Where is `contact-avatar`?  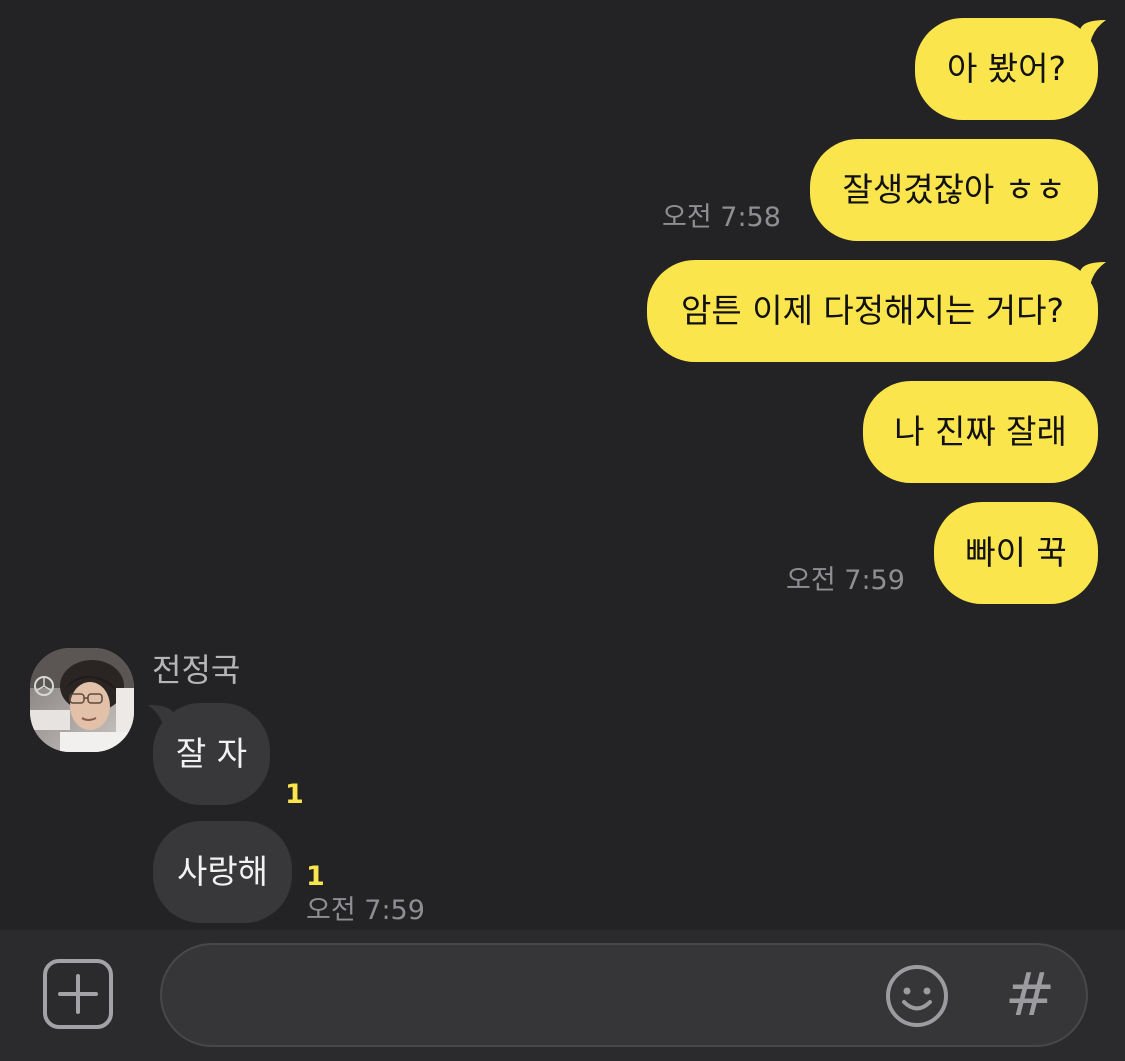
contact-avatar is located at coordinates (82, 700).